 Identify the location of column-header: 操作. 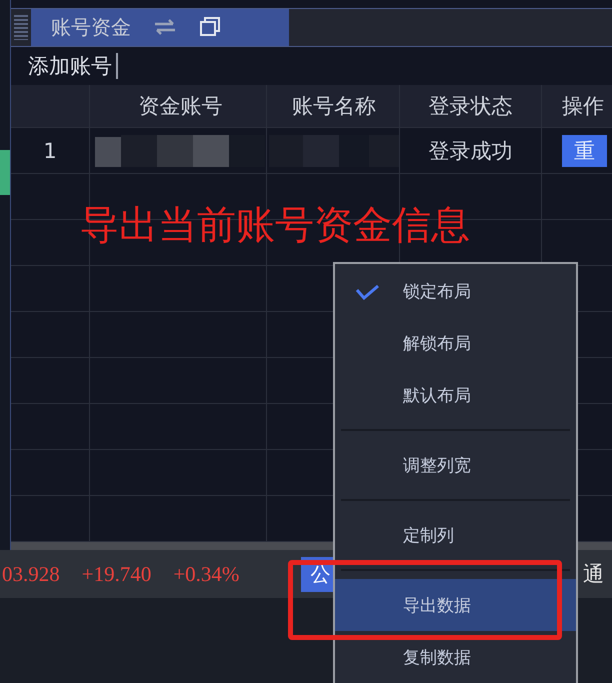
(577, 106).